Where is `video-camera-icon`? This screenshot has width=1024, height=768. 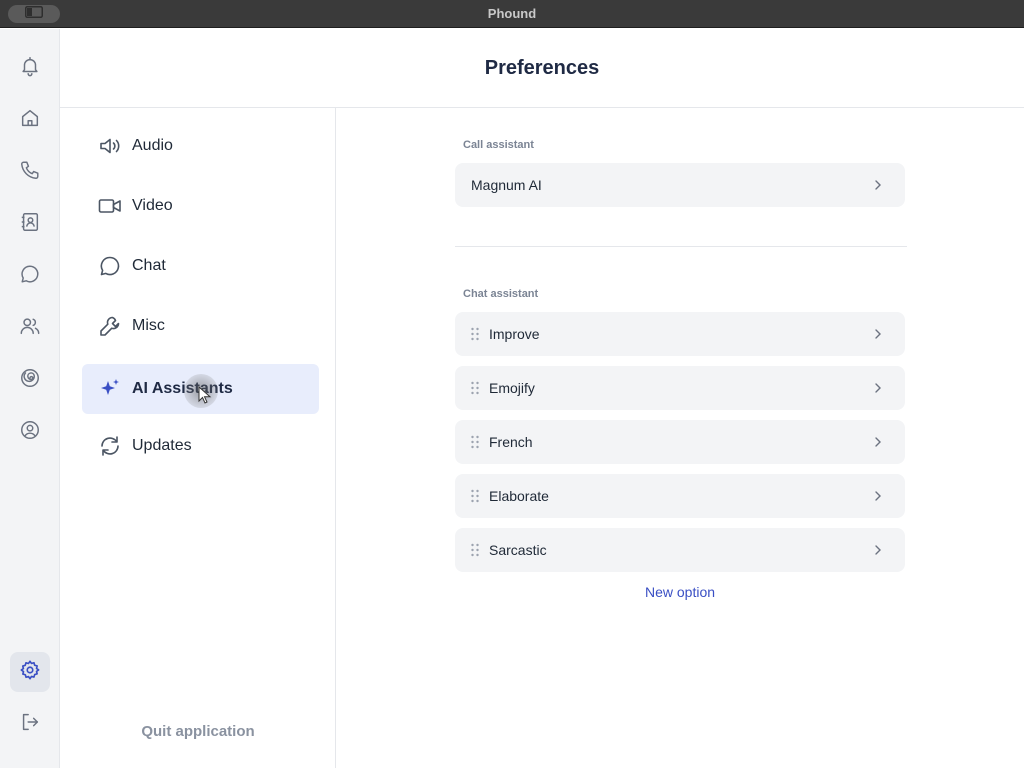 video-camera-icon is located at coordinates (110, 206).